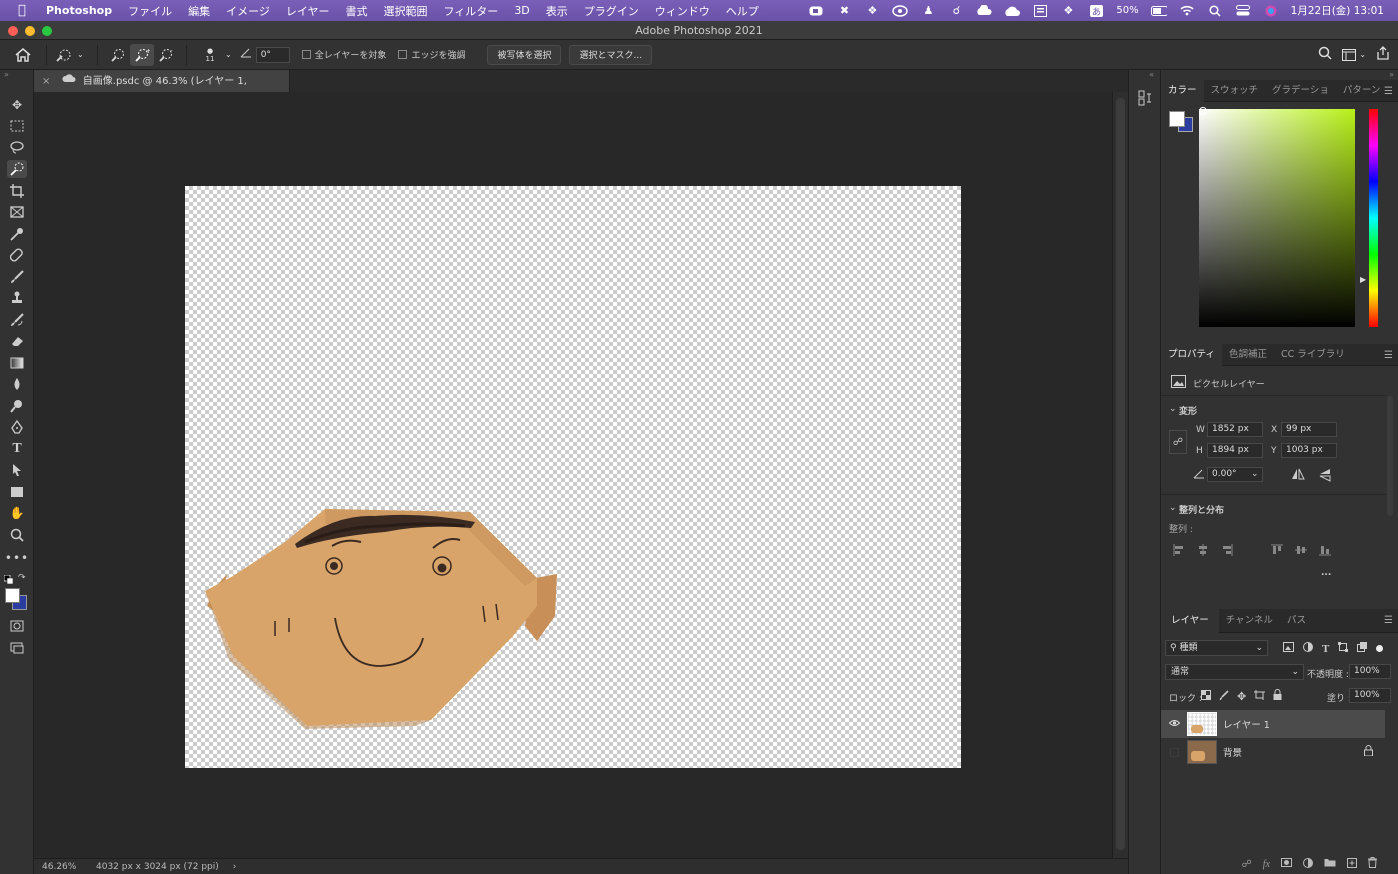 This screenshot has width=1398, height=874. Describe the element at coordinates (1227, 551) in the screenshot. I see `align-right-icon` at that location.